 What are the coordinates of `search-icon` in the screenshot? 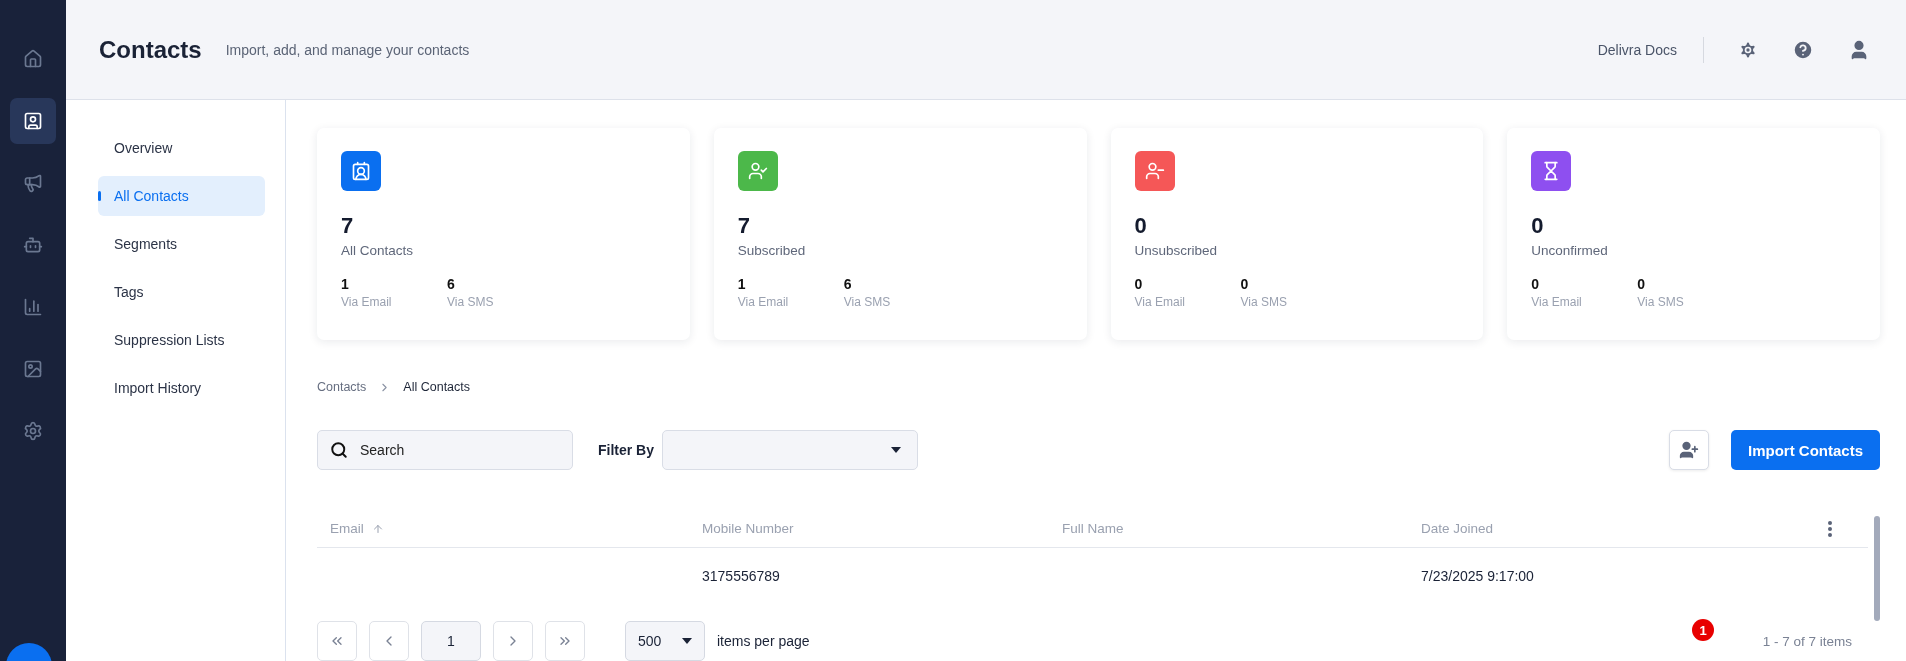 It's located at (339, 450).